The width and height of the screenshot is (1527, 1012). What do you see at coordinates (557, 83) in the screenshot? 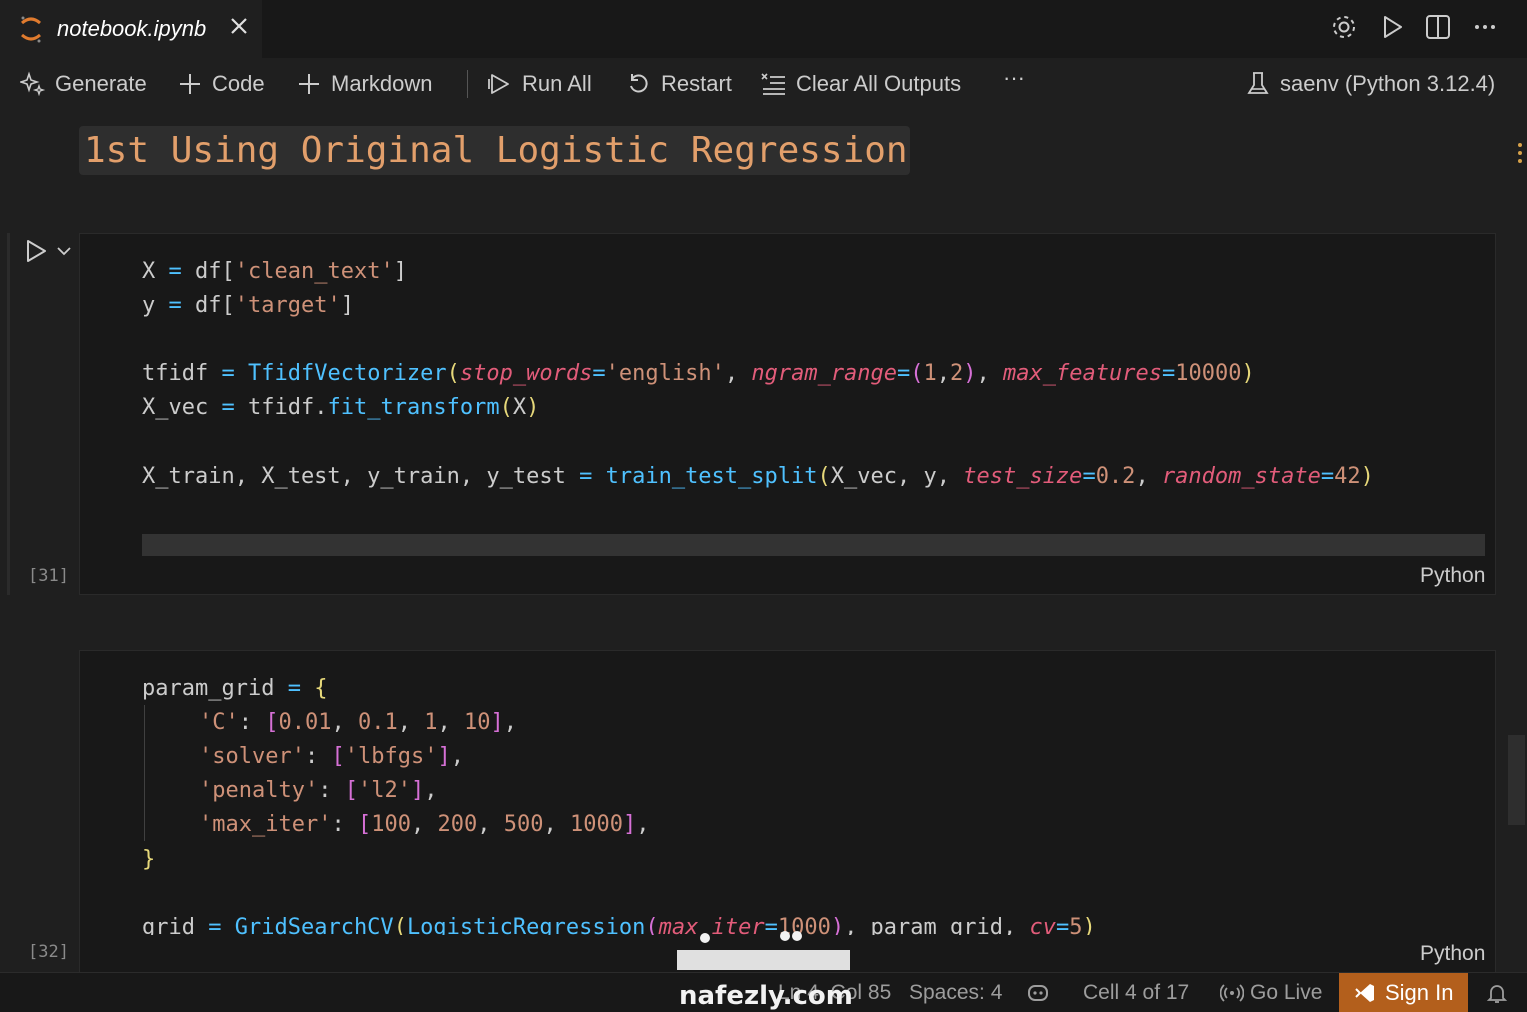
I see `run-all-label: Run All` at bounding box center [557, 83].